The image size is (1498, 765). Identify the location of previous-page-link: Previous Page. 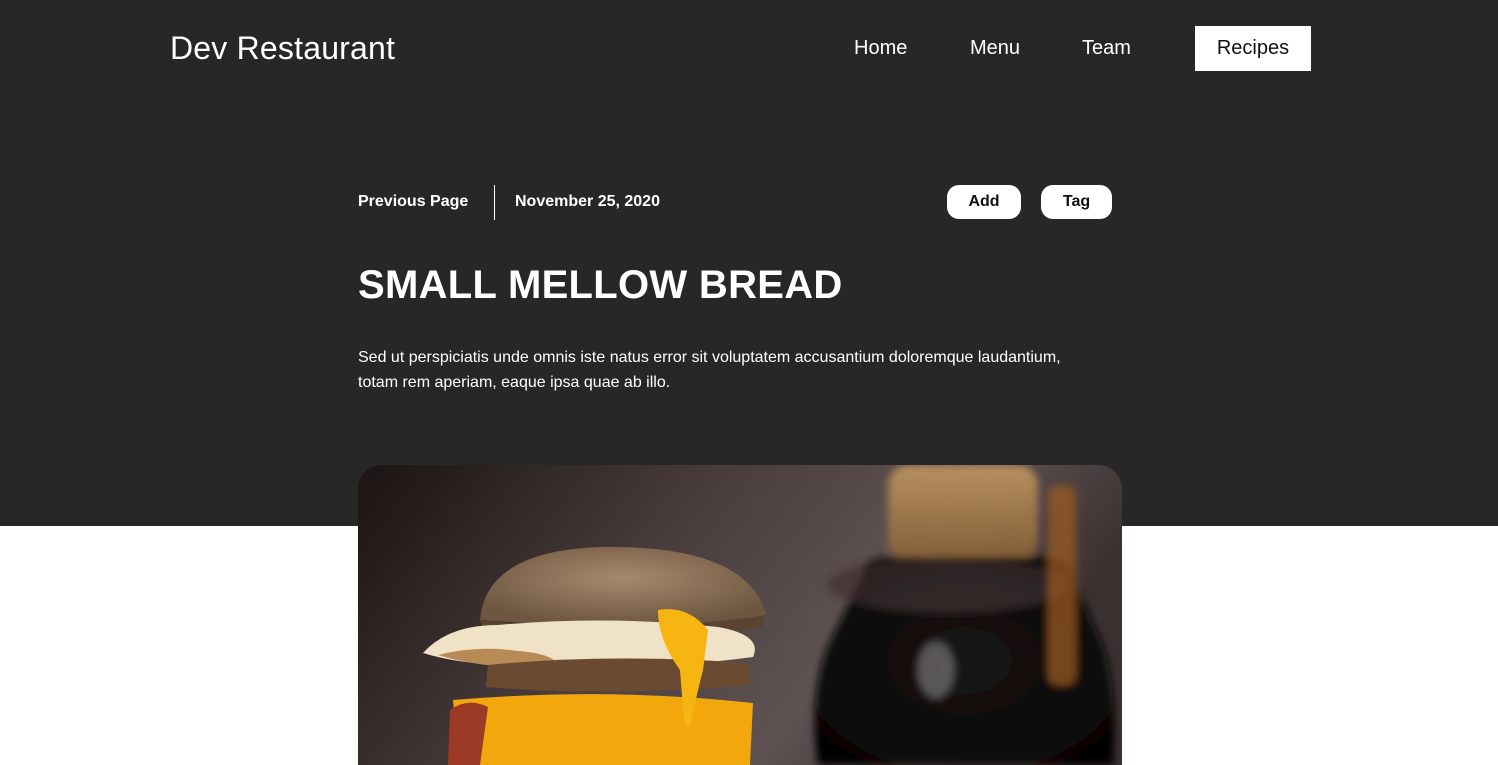
(413, 202).